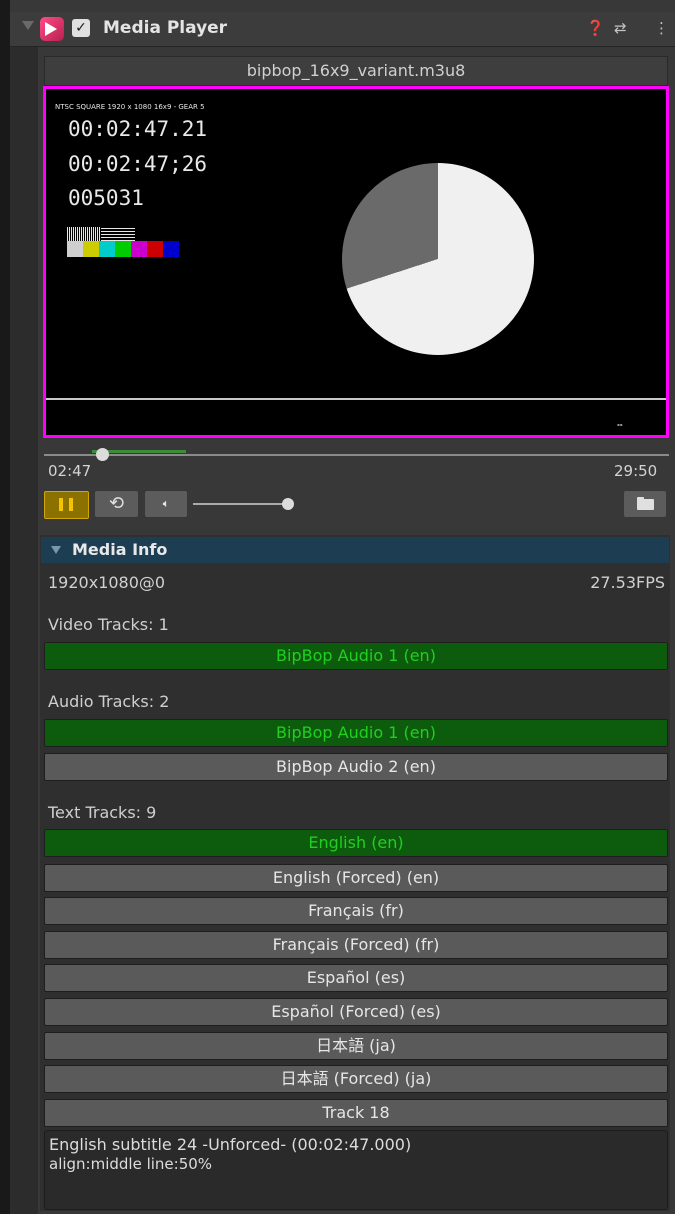  Describe the element at coordinates (240, 504) in the screenshot. I see `volume-track` at that location.